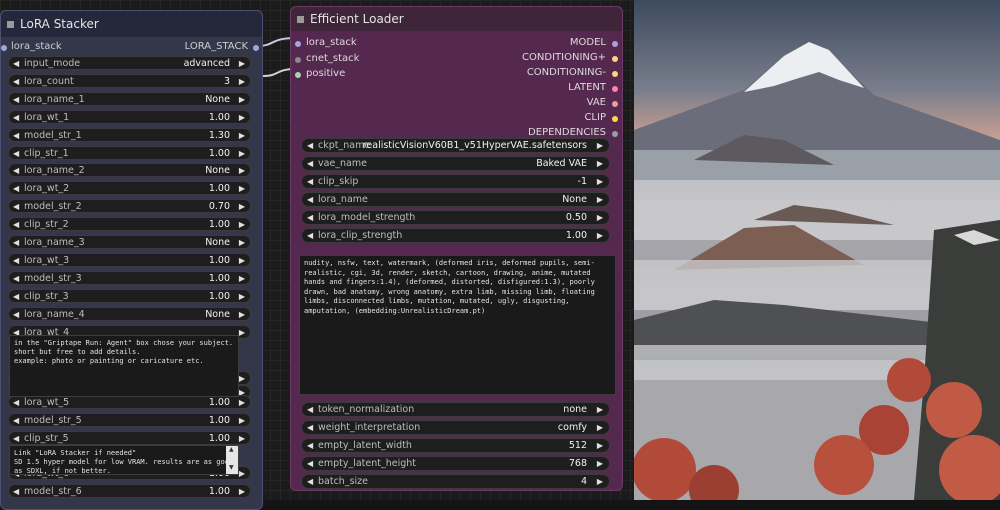 Image resolution: width=1000 pixels, height=510 pixels. What do you see at coordinates (455, 163) in the screenshot?
I see `loader-widget-vae_name: ◀ vae_name Baked VAE ▶` at bounding box center [455, 163].